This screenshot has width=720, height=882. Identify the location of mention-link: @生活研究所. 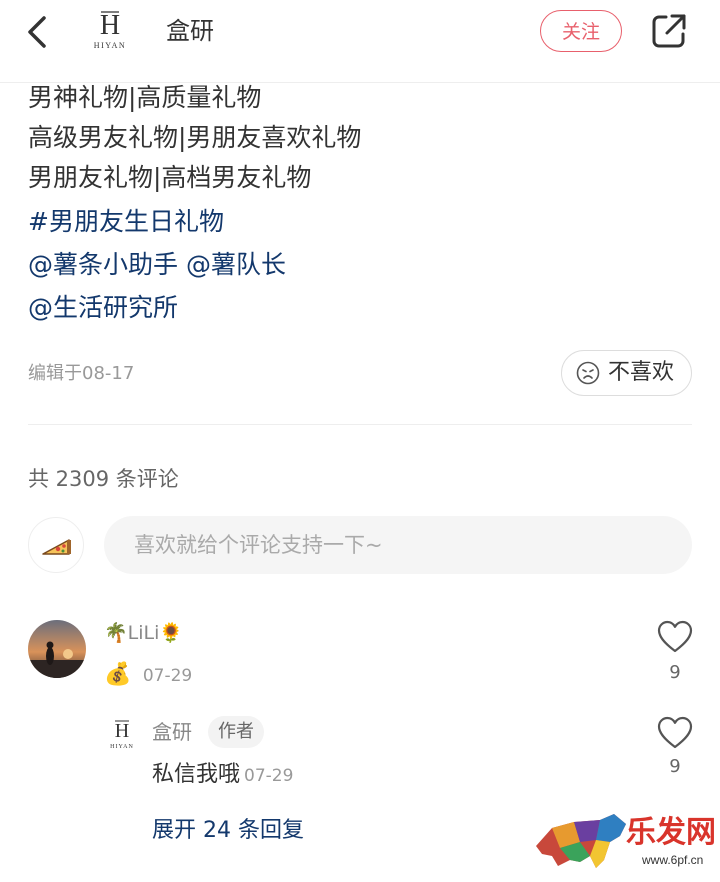
(103, 308).